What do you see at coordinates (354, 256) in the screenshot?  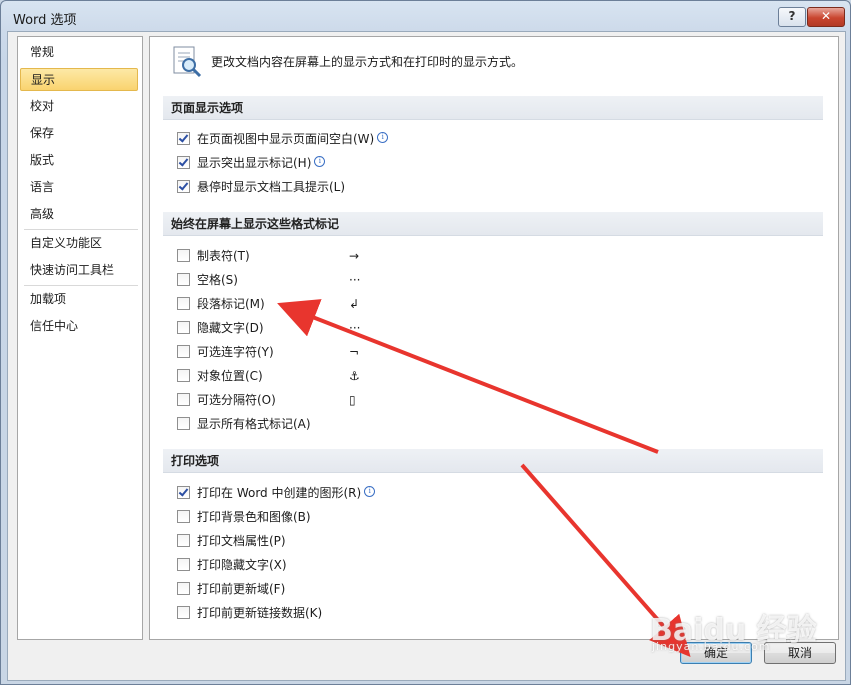 I see `tab-mark-icon: →` at bounding box center [354, 256].